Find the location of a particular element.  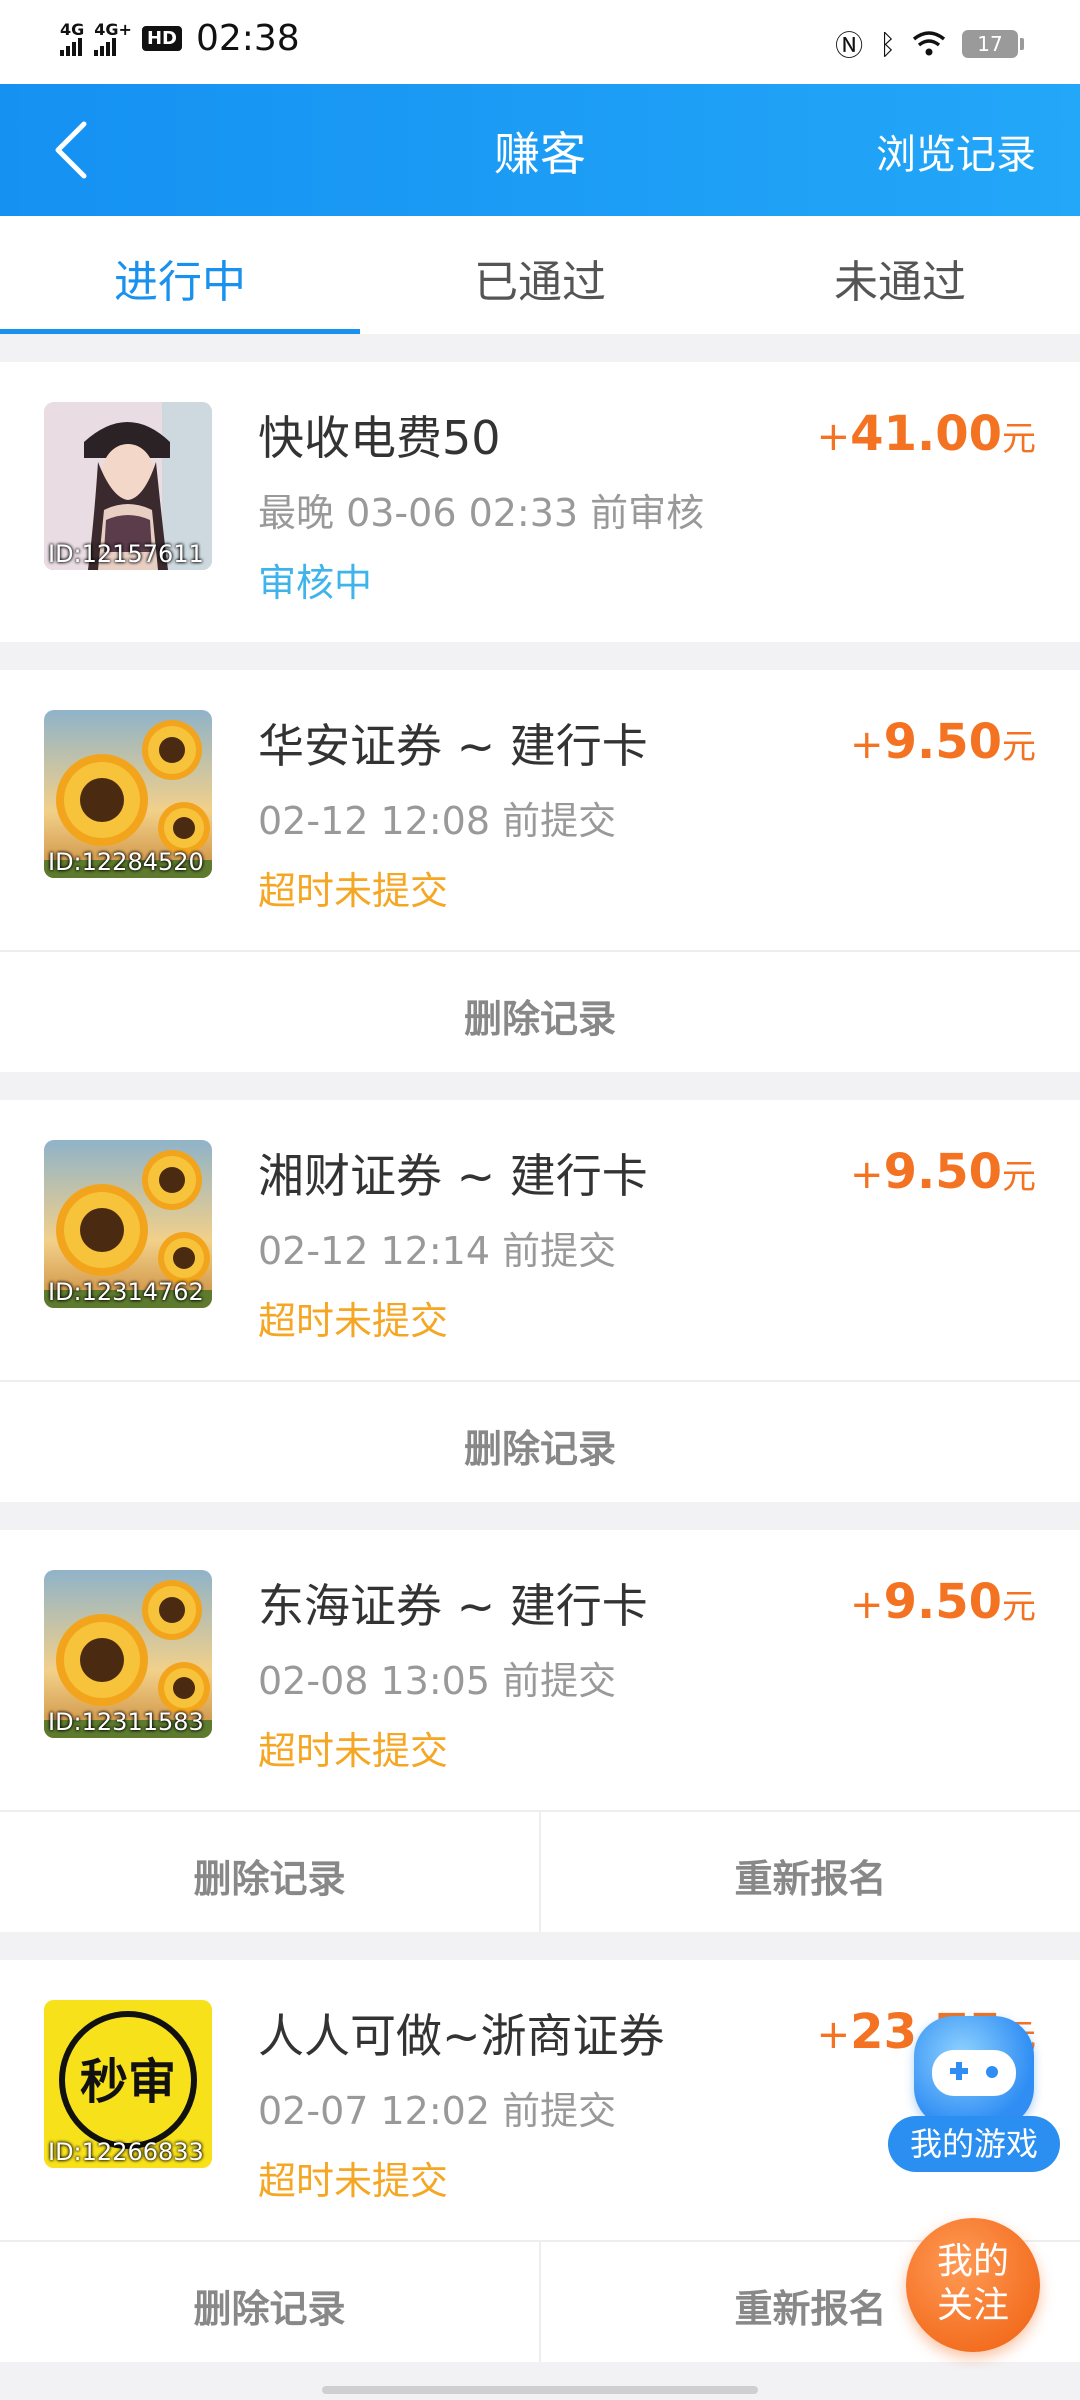

task-deadline: 02-07 12:02 前提交 is located at coordinates (437, 2111).